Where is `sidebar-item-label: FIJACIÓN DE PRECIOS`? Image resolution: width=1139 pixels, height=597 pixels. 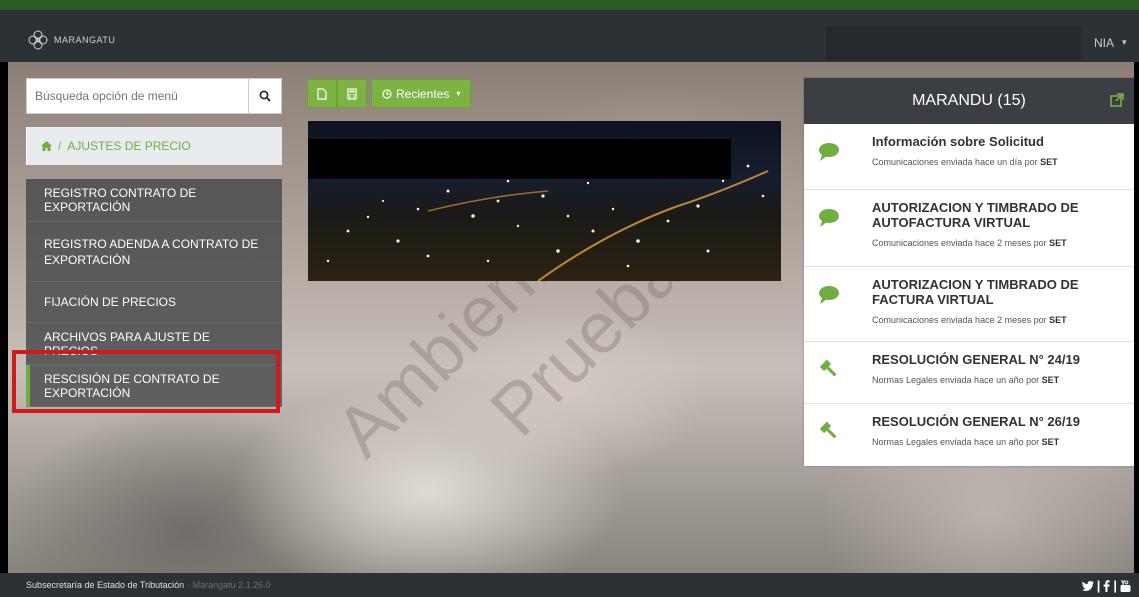
sidebar-item-label: FIJACIÓN DE PRECIOS is located at coordinates (110, 302).